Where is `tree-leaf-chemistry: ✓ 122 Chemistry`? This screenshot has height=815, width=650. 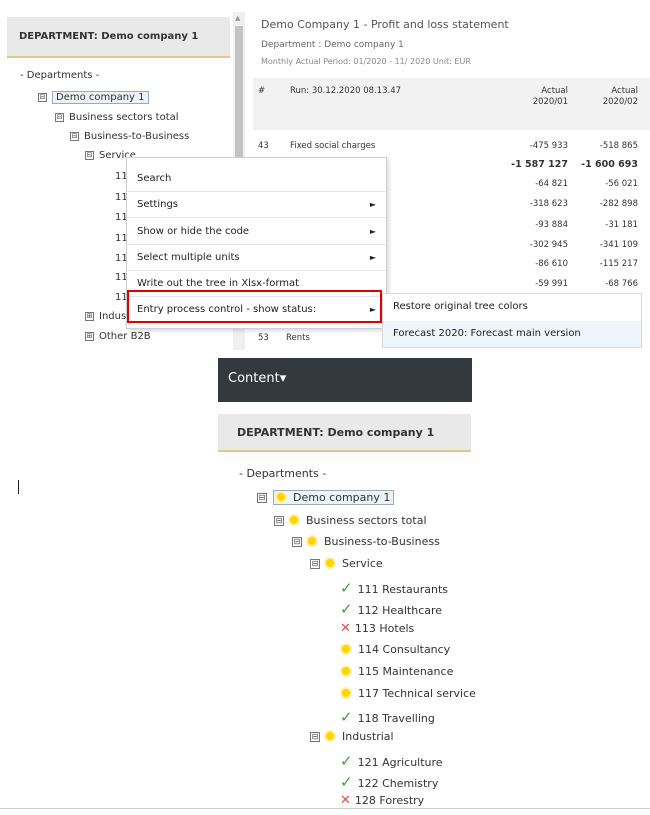 tree-leaf-chemistry: ✓ 122 Chemistry is located at coordinates (389, 782).